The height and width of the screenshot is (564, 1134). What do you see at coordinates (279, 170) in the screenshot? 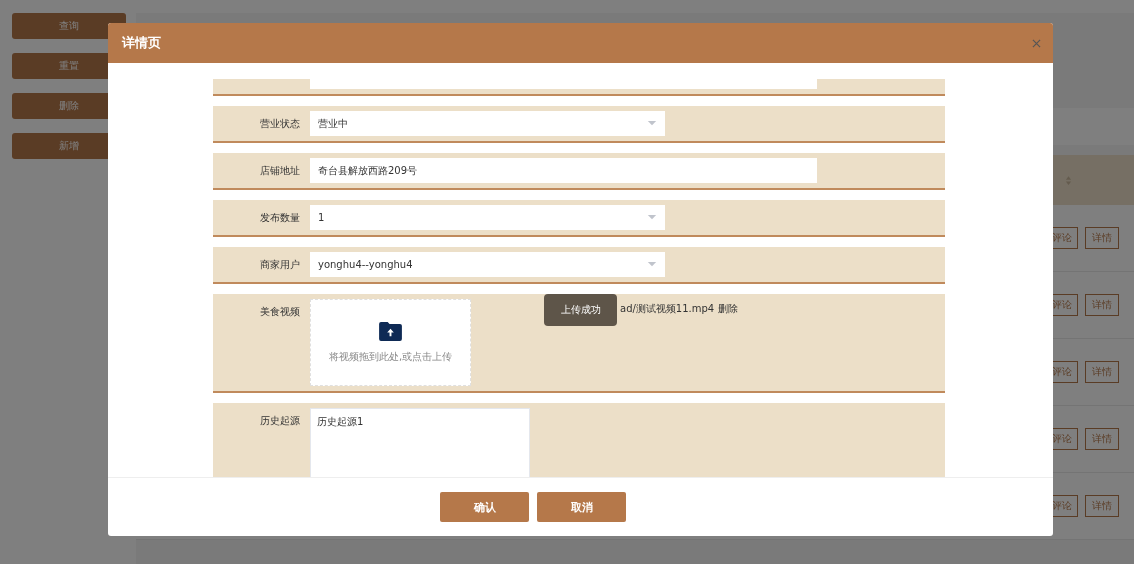
I see `field-label: 店铺地址` at bounding box center [279, 170].